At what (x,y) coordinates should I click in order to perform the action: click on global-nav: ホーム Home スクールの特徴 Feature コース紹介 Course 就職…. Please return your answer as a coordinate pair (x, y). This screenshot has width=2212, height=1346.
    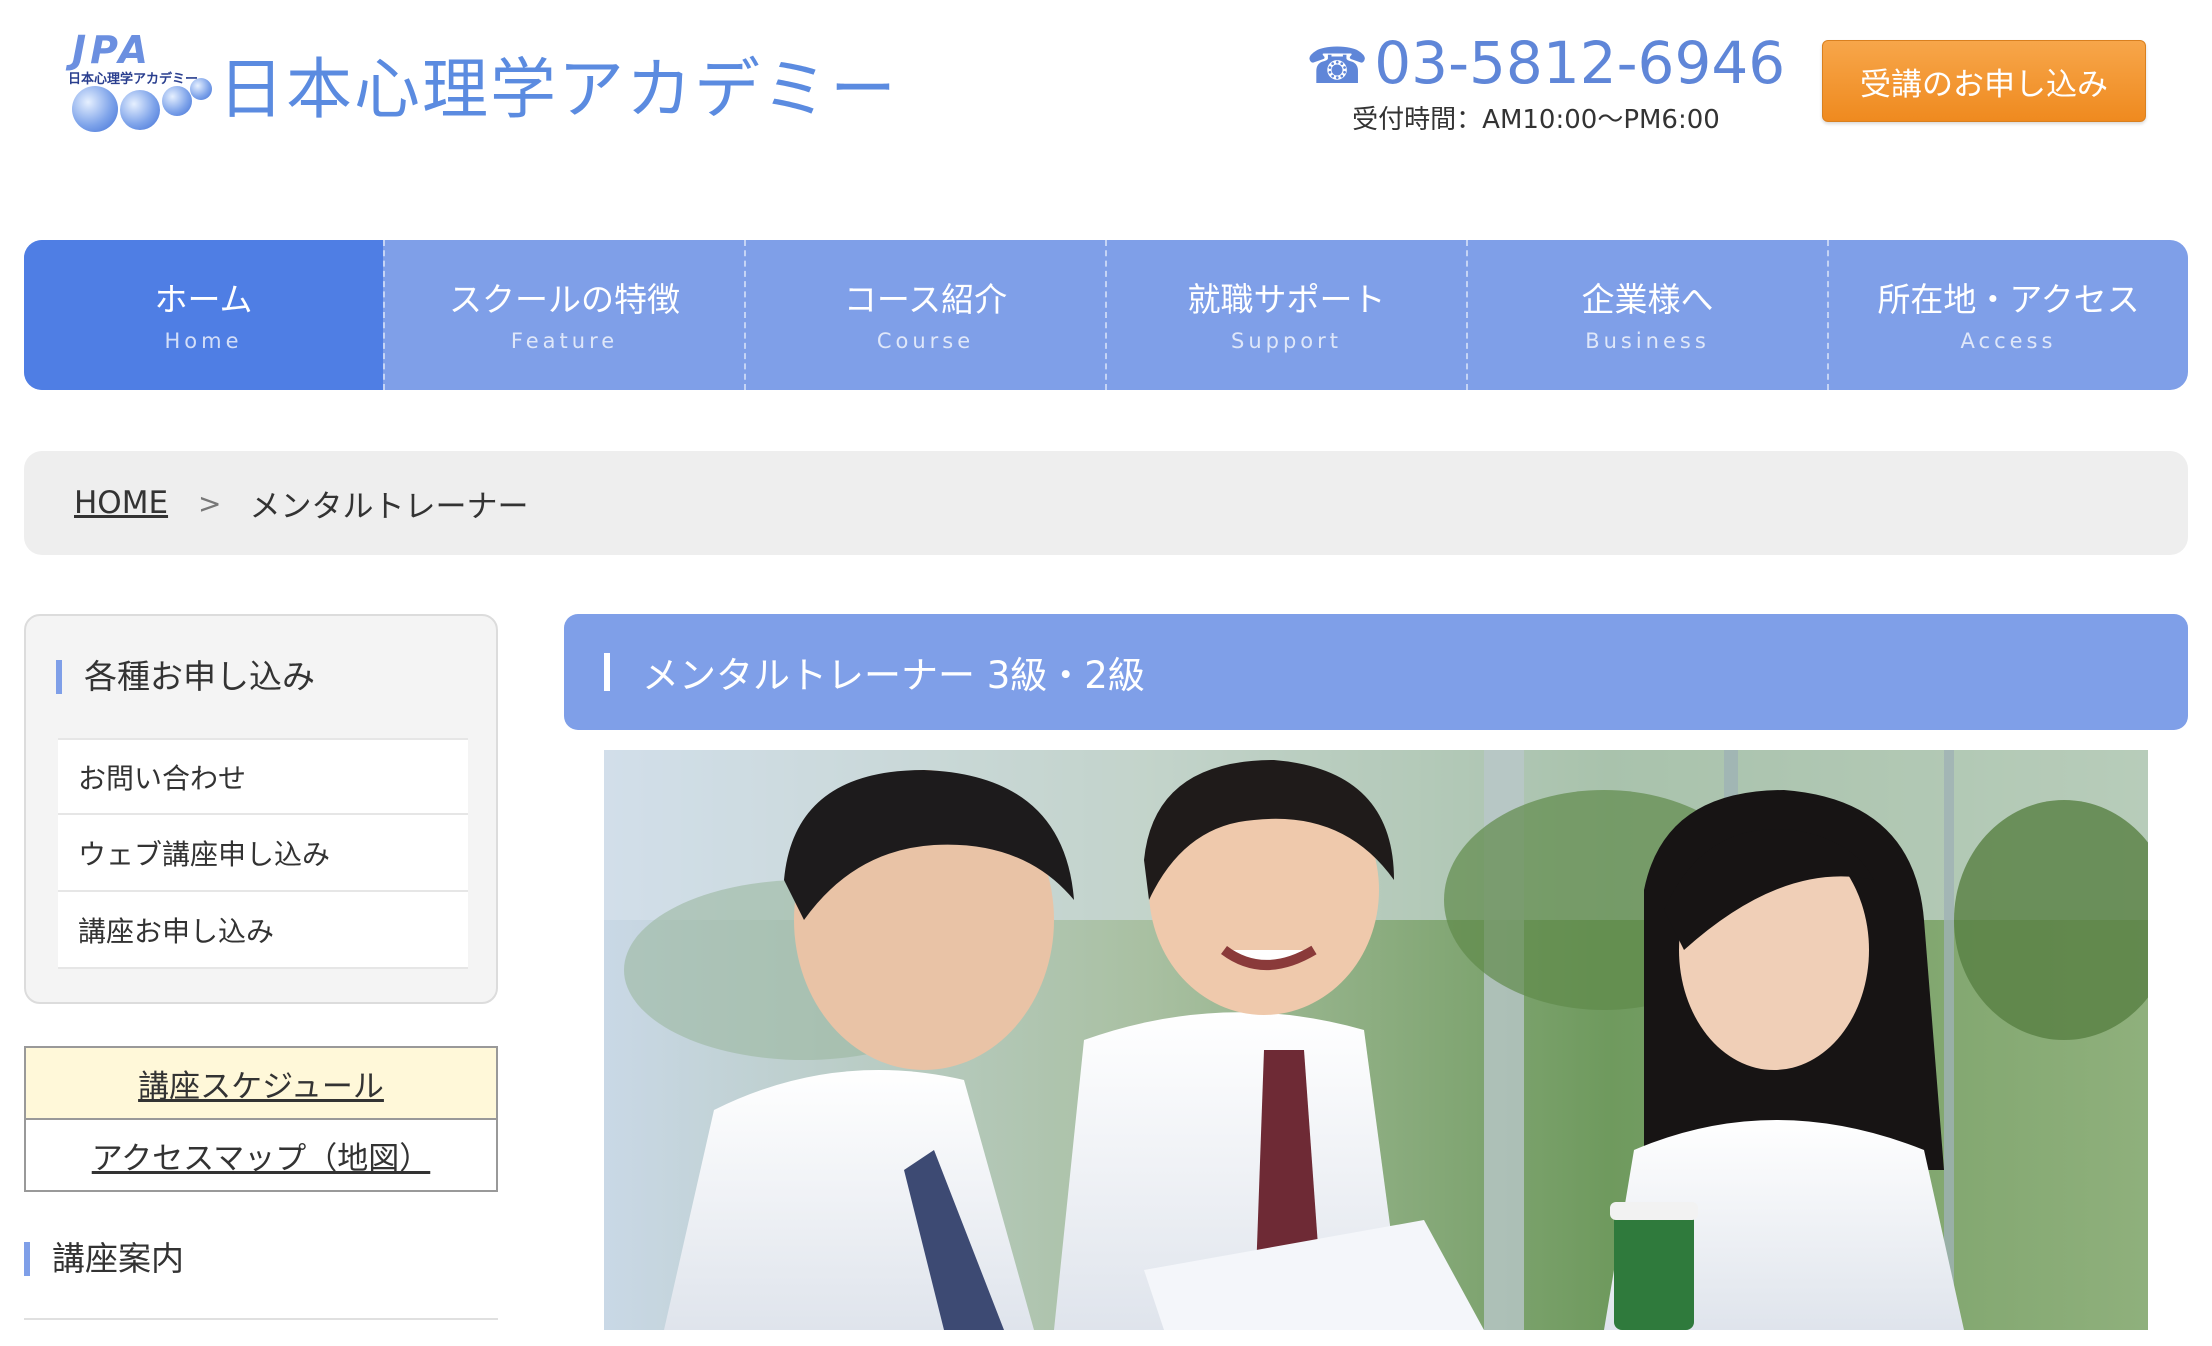
    Looking at the image, I should click on (1106, 315).